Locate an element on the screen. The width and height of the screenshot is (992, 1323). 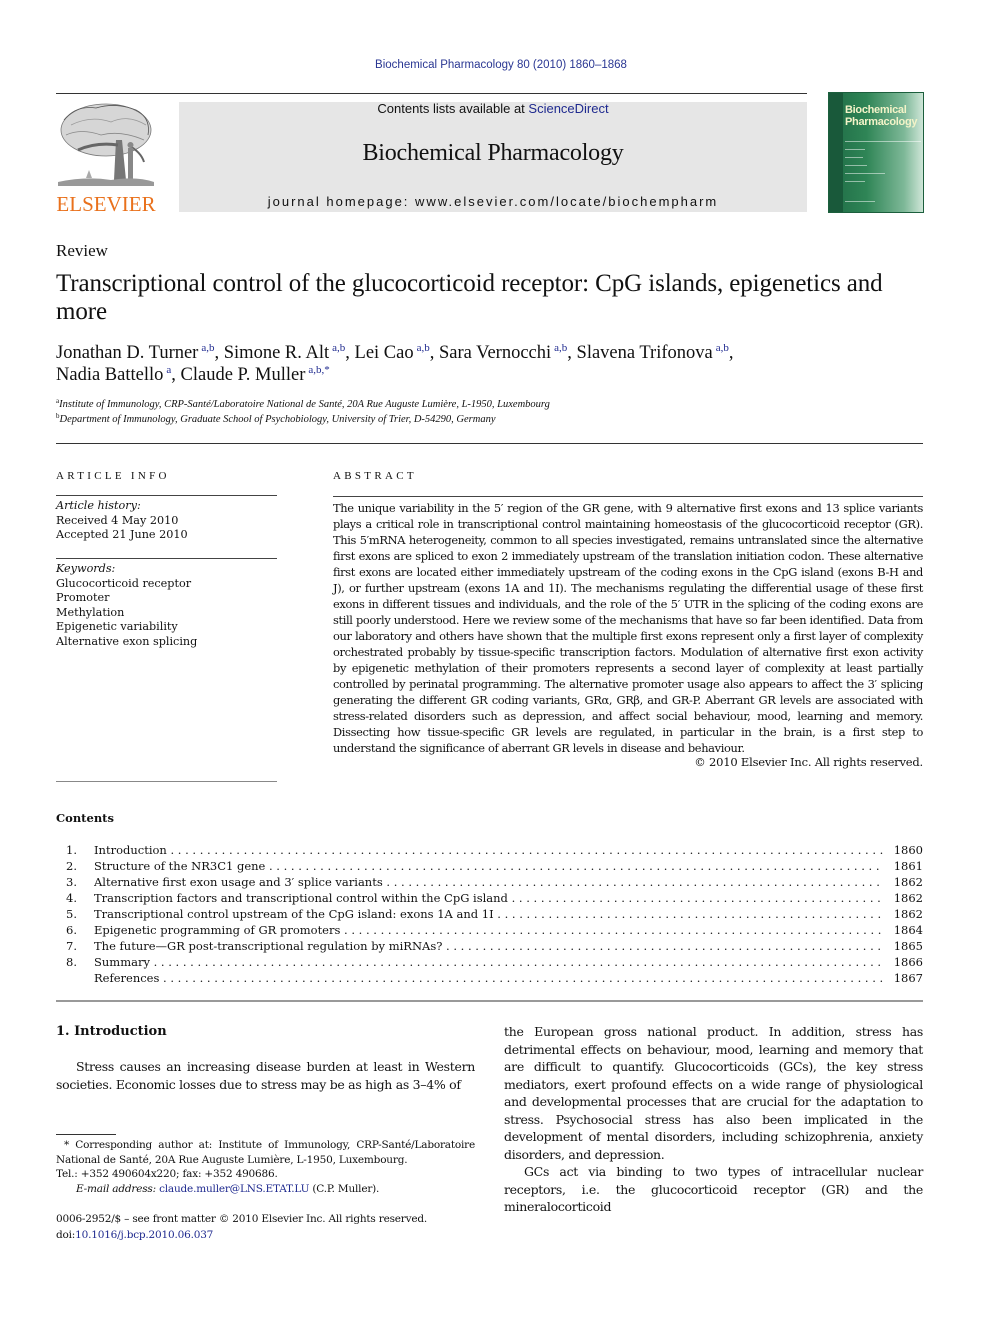
author-affiliation-link: a,b,* is located at coordinates (318, 370).